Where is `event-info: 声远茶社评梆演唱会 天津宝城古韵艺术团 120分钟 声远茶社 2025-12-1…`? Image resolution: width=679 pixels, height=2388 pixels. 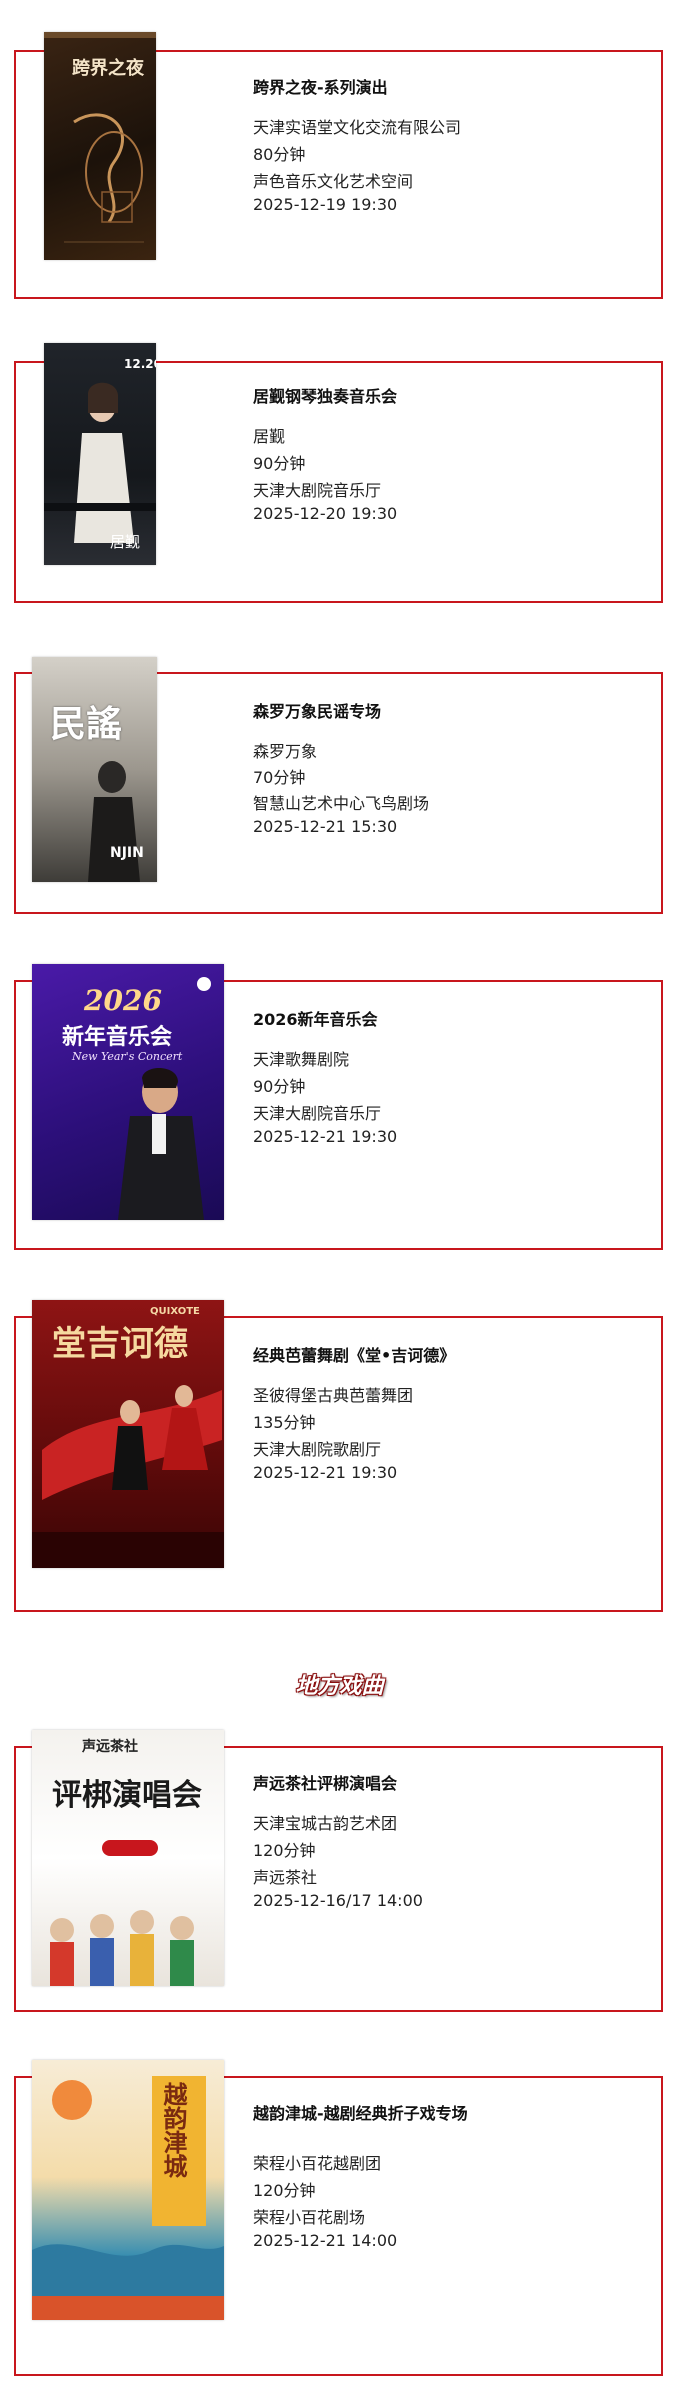
event-info: 声远茶社评梆演唱会 天津宝城古韵艺术团 120分钟 声远茶社 2025-12-1… is located at coordinates (463, 1850).